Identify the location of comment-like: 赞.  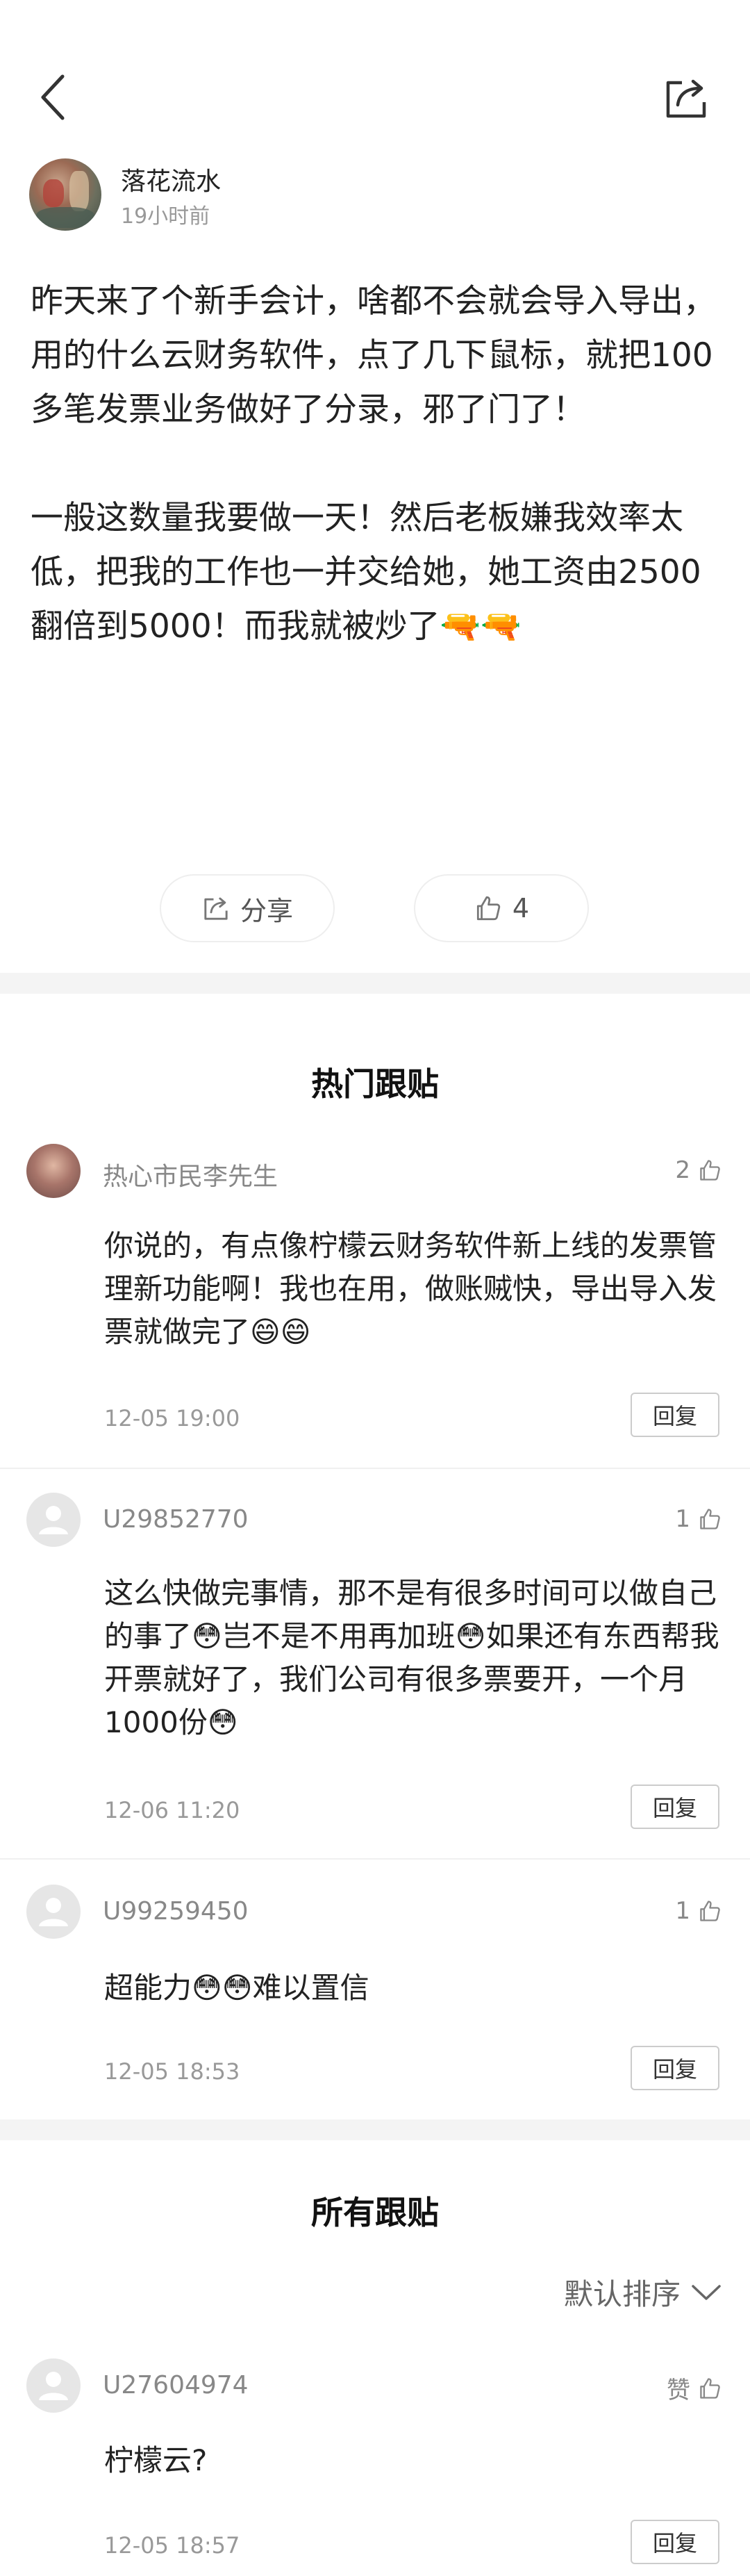
(694, 2388).